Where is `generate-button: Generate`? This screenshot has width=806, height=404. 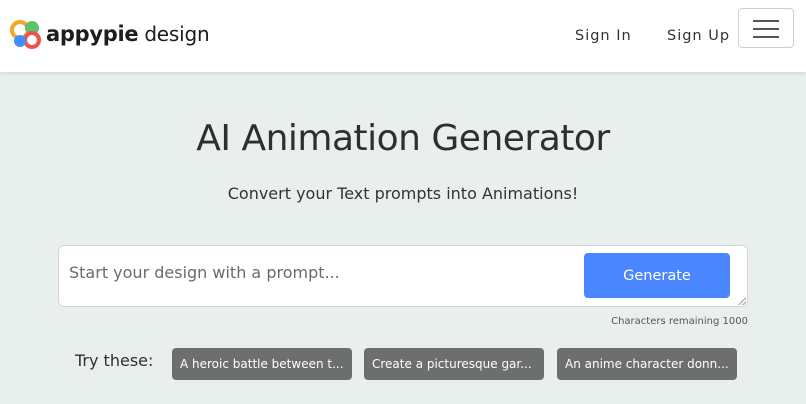 generate-button: Generate is located at coordinates (657, 275).